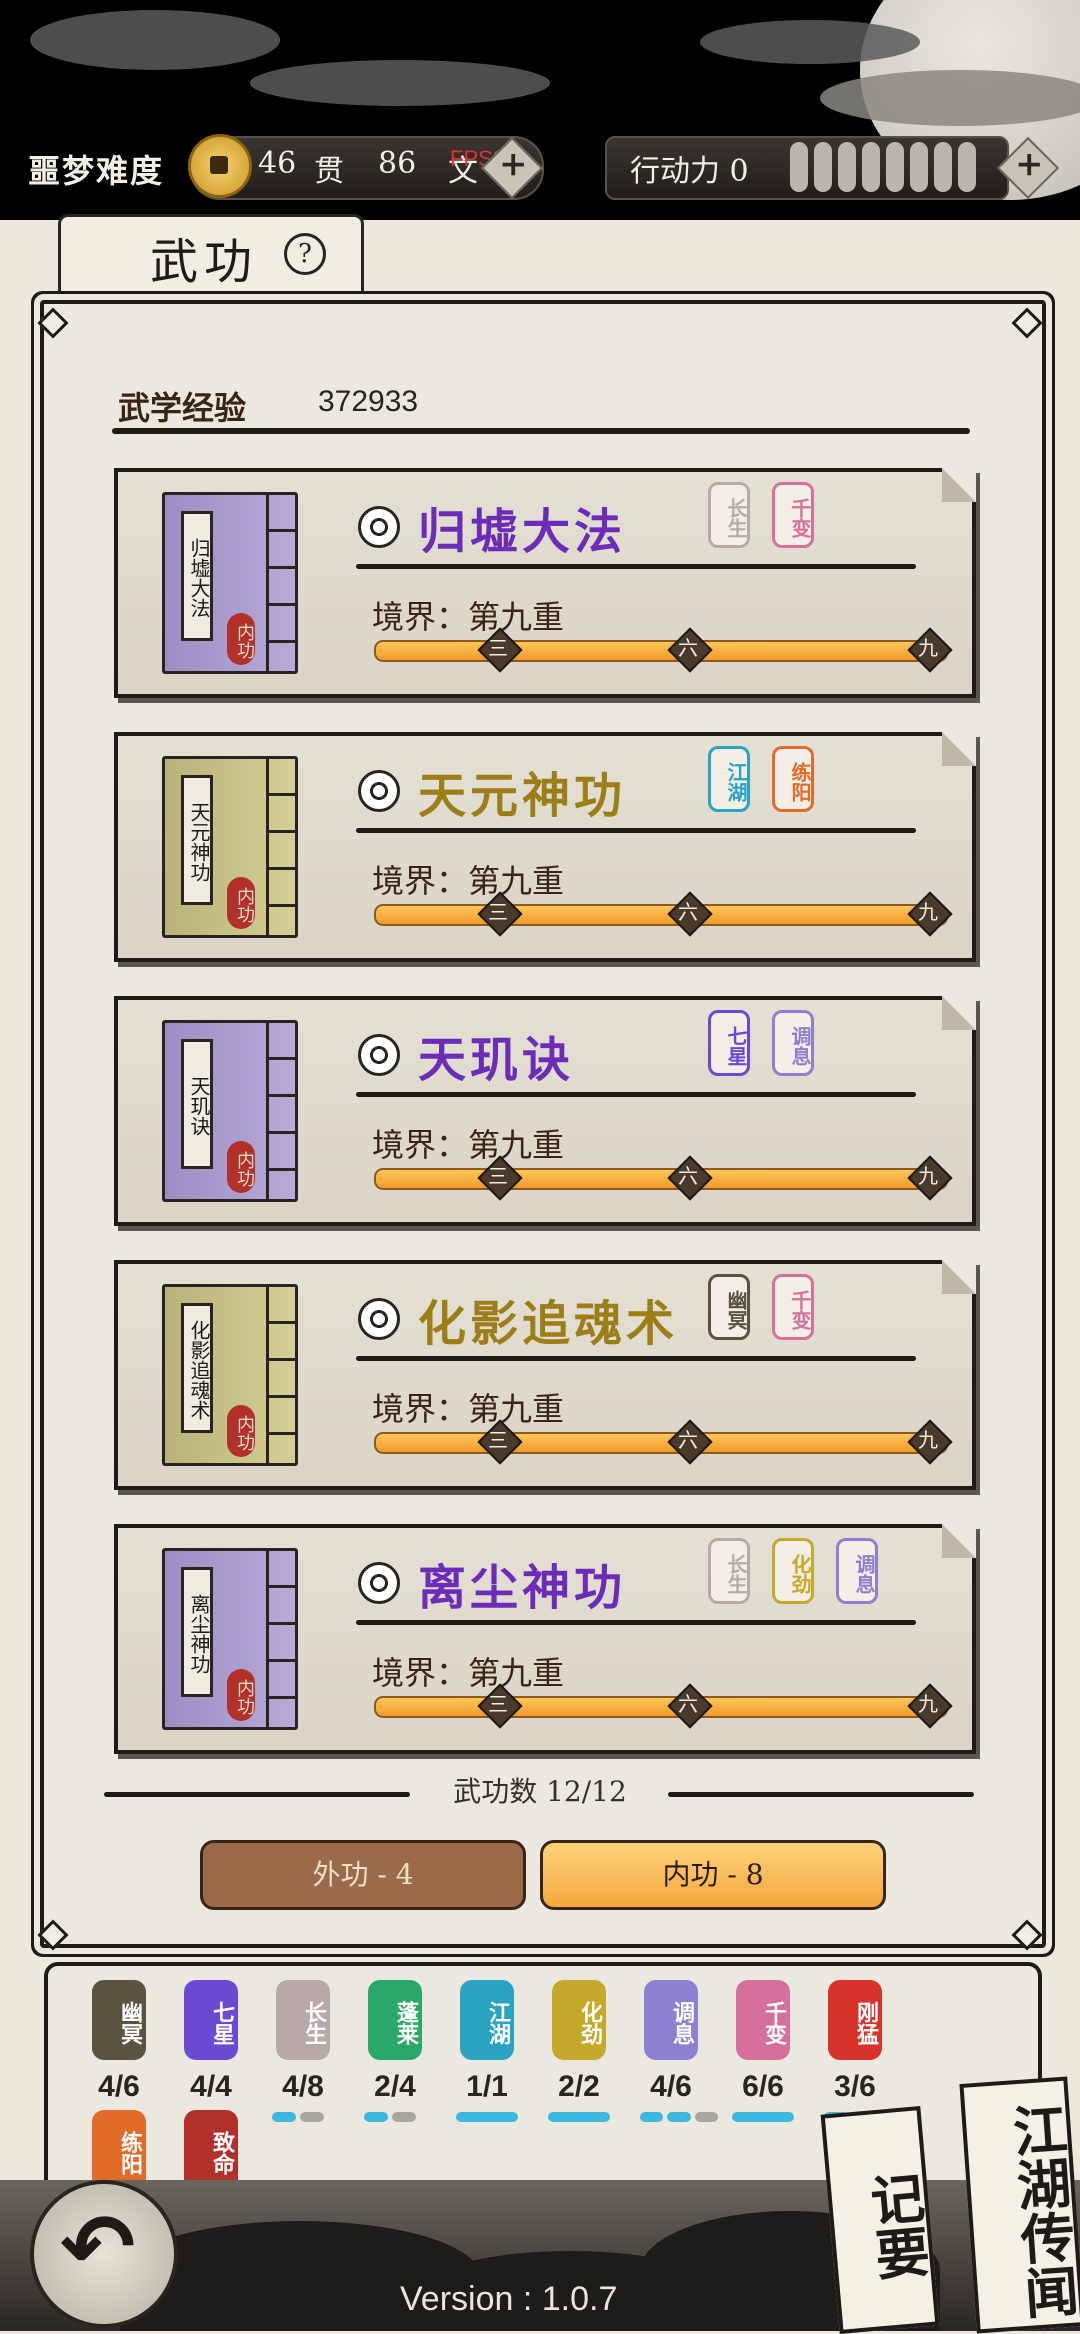 The width and height of the screenshot is (1080, 2334). I want to click on attribute-tag: 幽冥, so click(119, 2020).